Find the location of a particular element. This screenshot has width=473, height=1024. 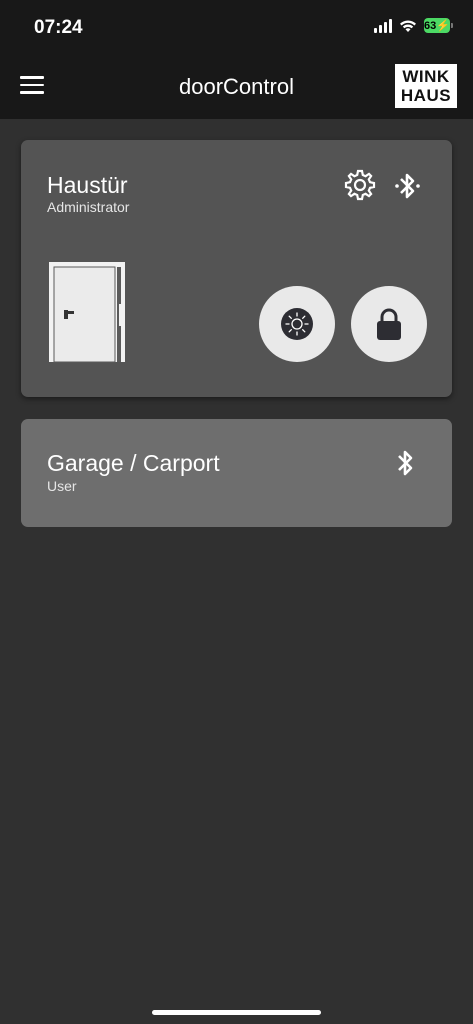

app-header: doorControl WINK HAUS is located at coordinates (236, 87).